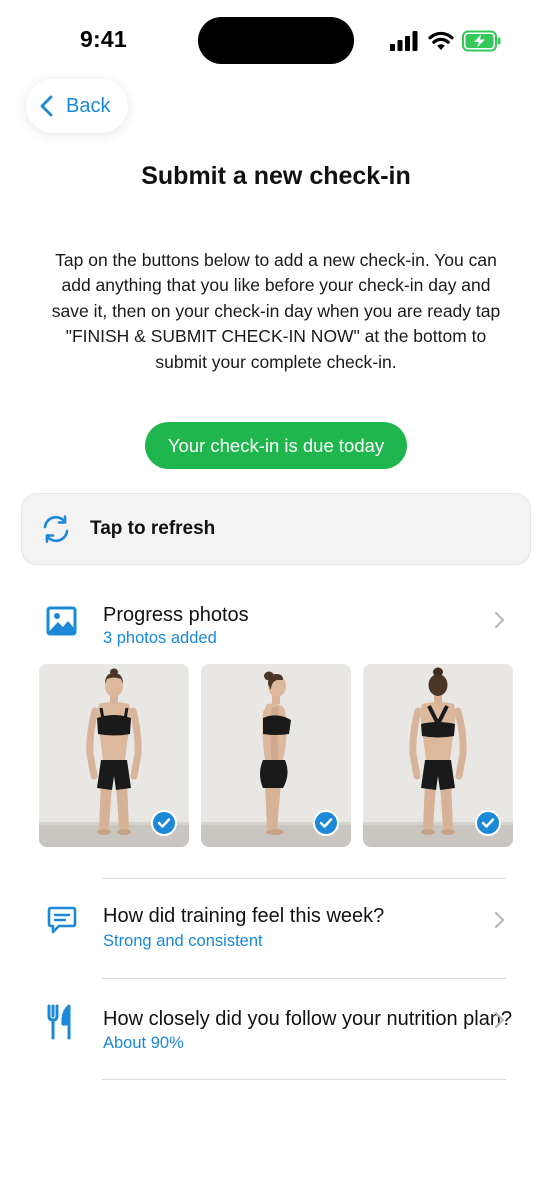 This screenshot has width=552, height=1200. I want to click on page-title: Submit a new check-in, so click(276, 176).